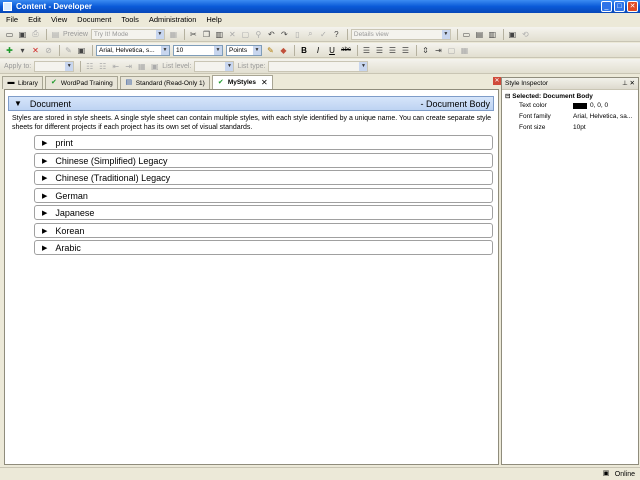 This screenshot has height=480, width=640. I want to click on menu-file: File, so click(12, 19).